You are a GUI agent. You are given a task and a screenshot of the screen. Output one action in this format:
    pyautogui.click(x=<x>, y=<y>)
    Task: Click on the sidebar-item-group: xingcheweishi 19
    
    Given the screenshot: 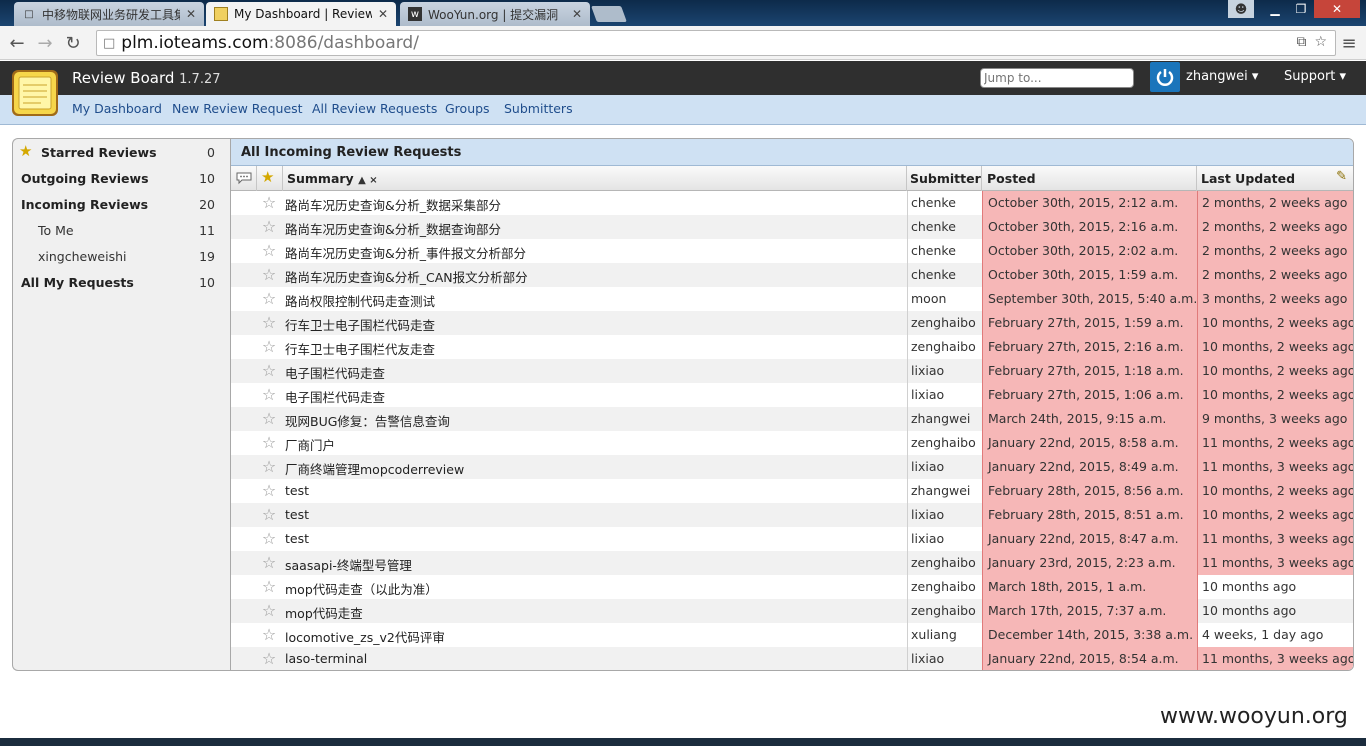 What is the action you would take?
    pyautogui.click(x=121, y=256)
    